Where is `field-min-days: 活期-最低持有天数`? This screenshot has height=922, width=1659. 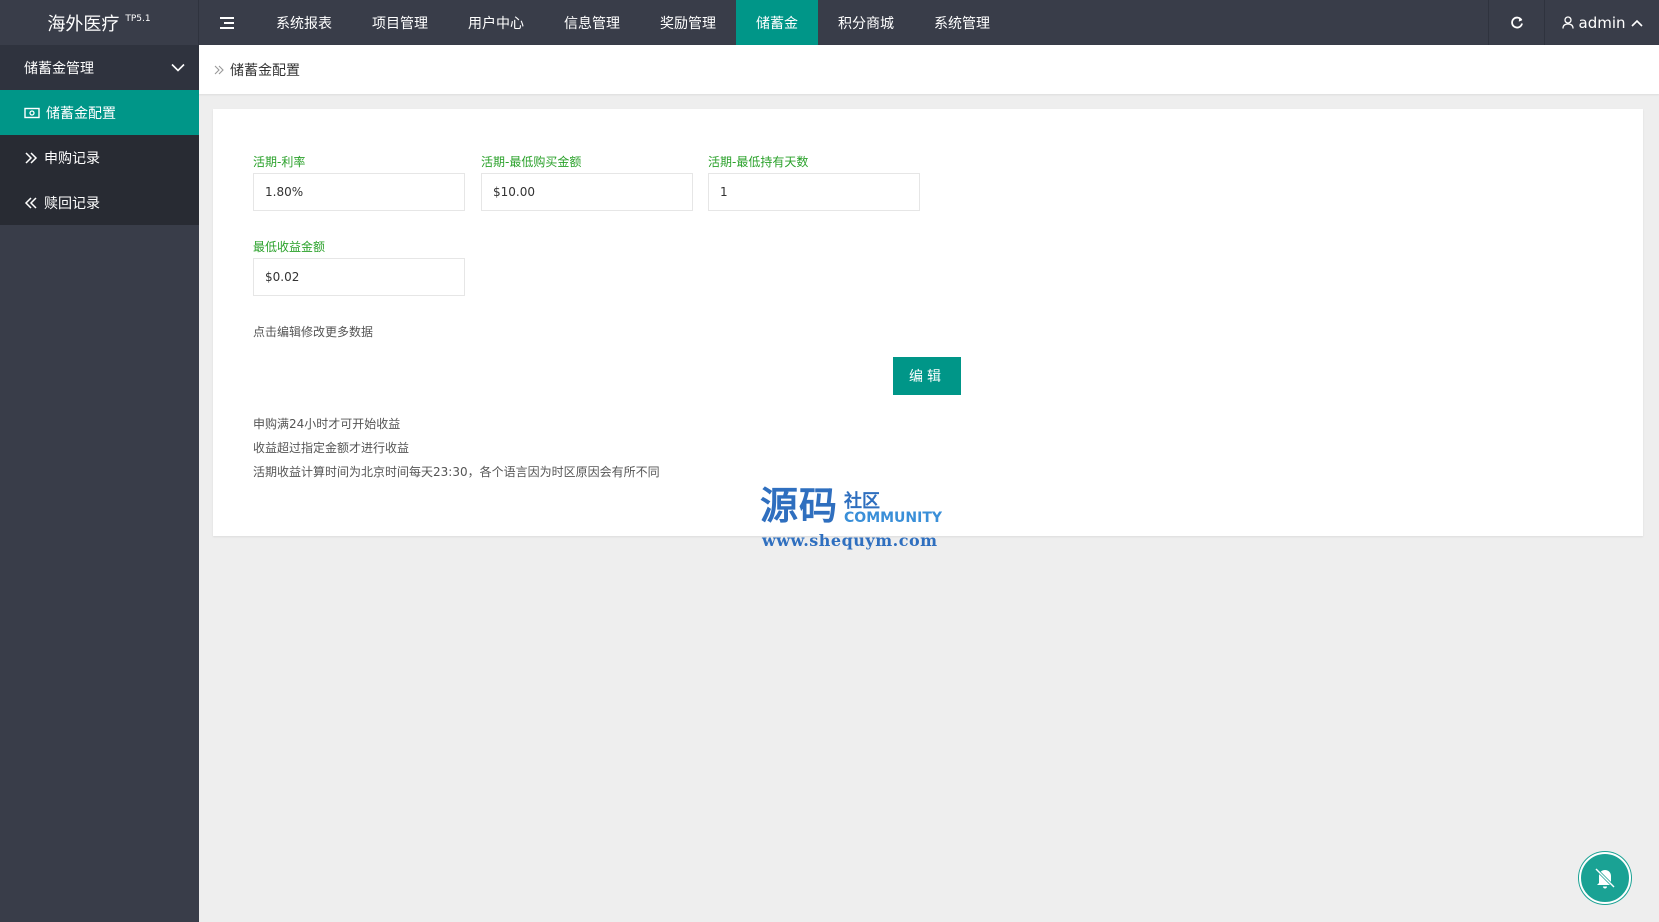
field-min-days: 活期-最低持有天数 is located at coordinates (814, 182).